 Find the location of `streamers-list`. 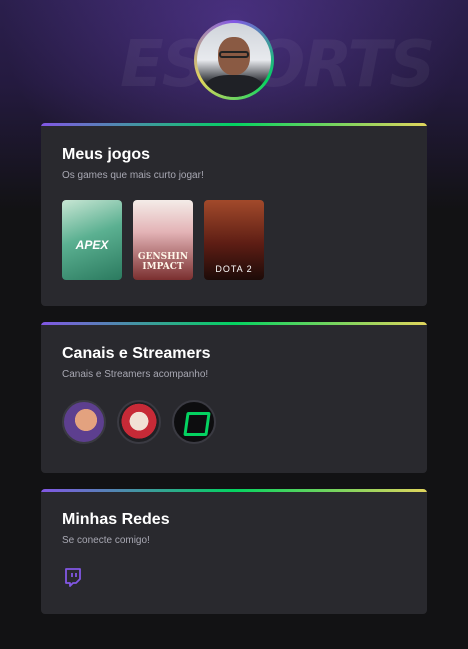

streamers-list is located at coordinates (139, 422).